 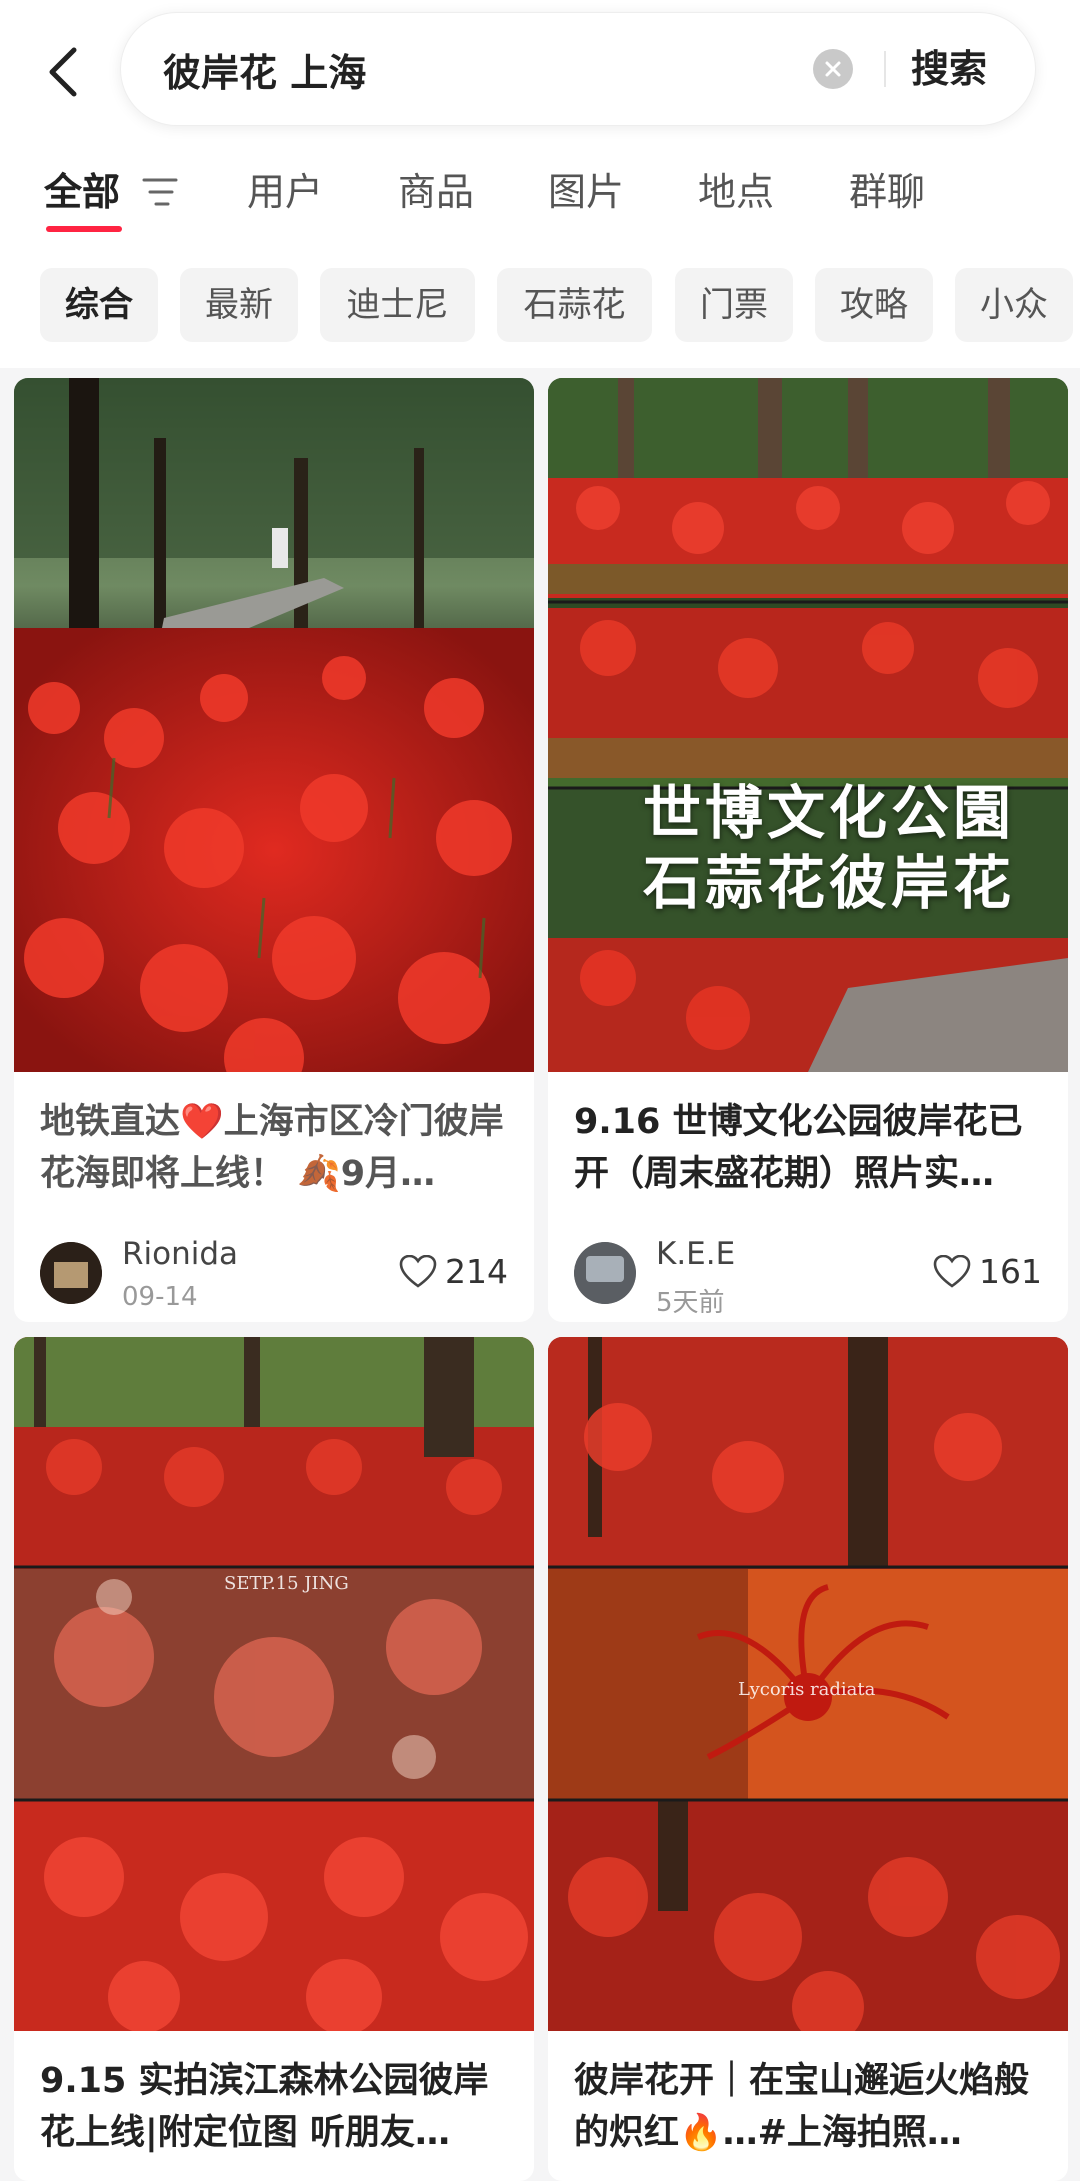 What do you see at coordinates (1010, 1271) in the screenshot?
I see `like-count-value: 161` at bounding box center [1010, 1271].